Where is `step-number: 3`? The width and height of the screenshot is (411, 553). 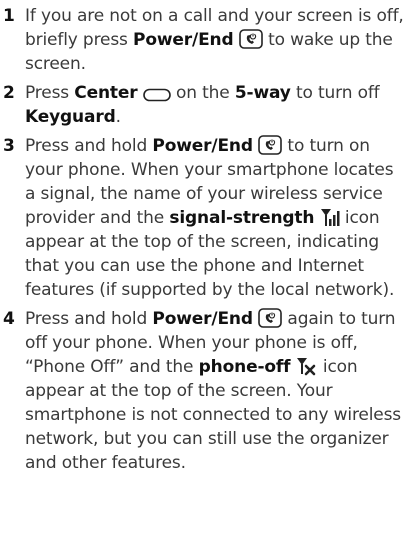 step-number: 3 is located at coordinates (9, 146).